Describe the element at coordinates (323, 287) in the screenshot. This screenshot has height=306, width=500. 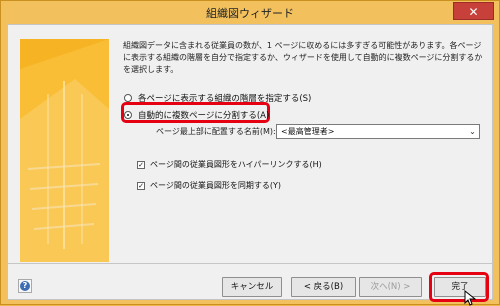
I see `back-button: < 戻る(B)` at that location.